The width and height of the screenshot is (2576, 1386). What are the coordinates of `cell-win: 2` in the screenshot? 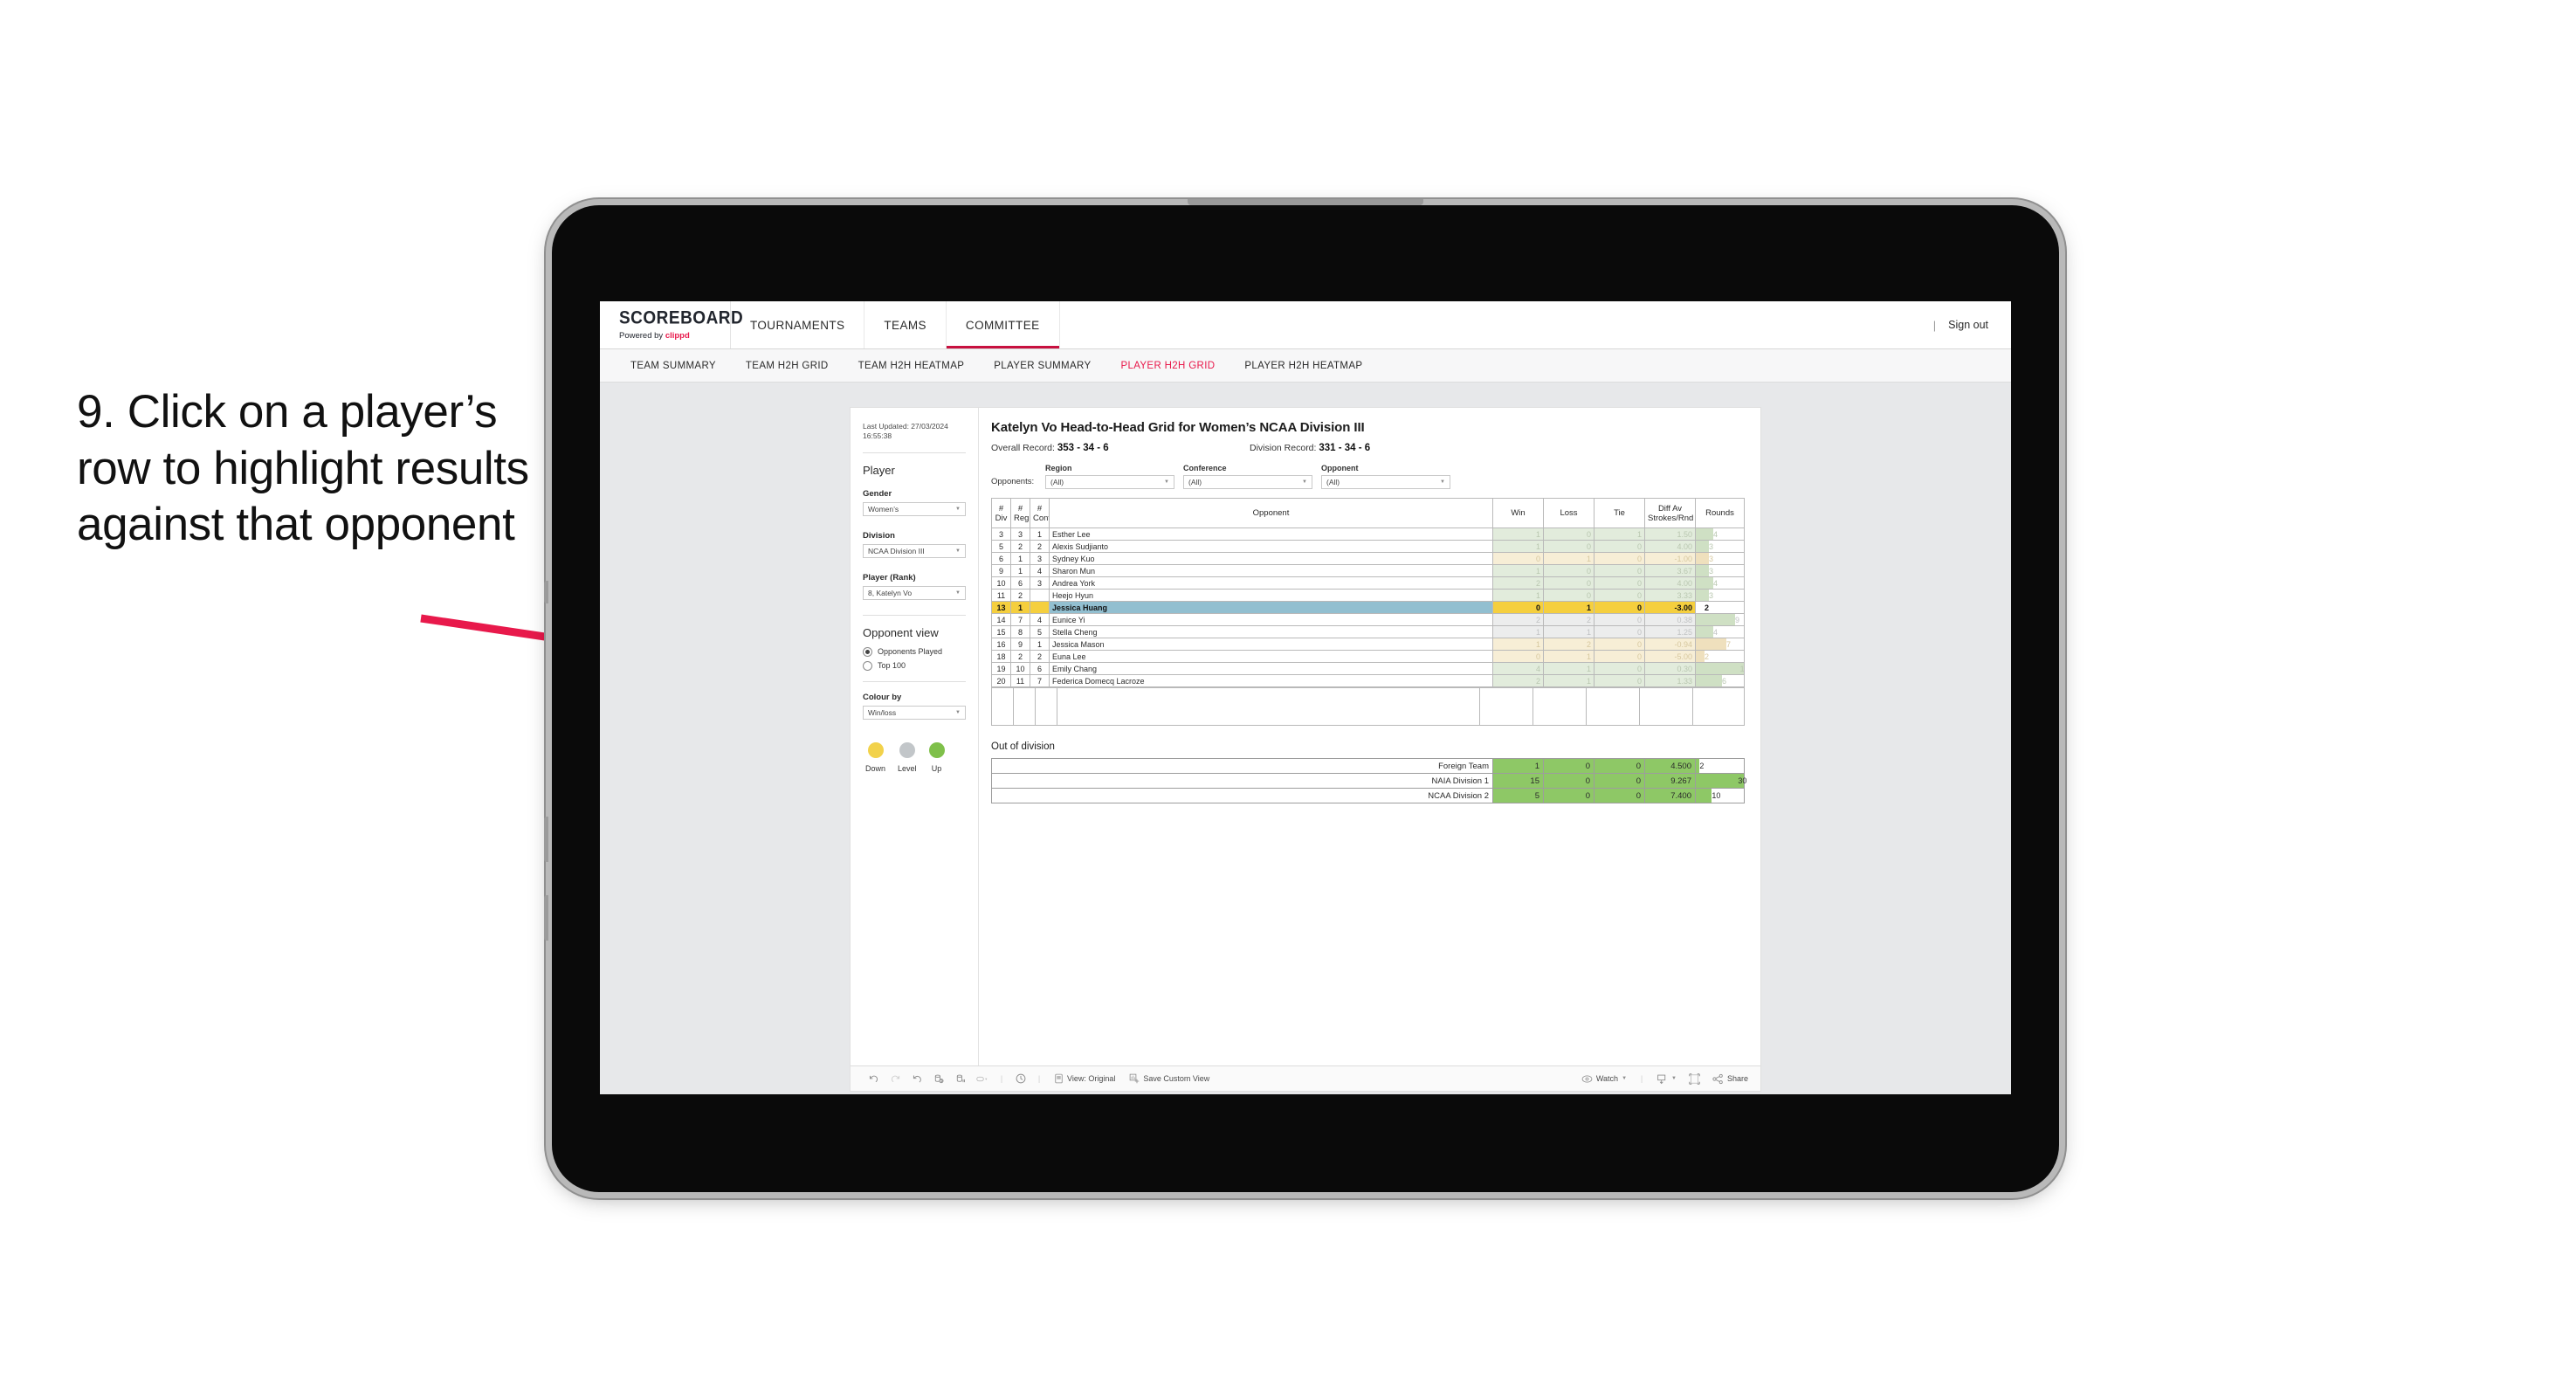 It's located at (1518, 619).